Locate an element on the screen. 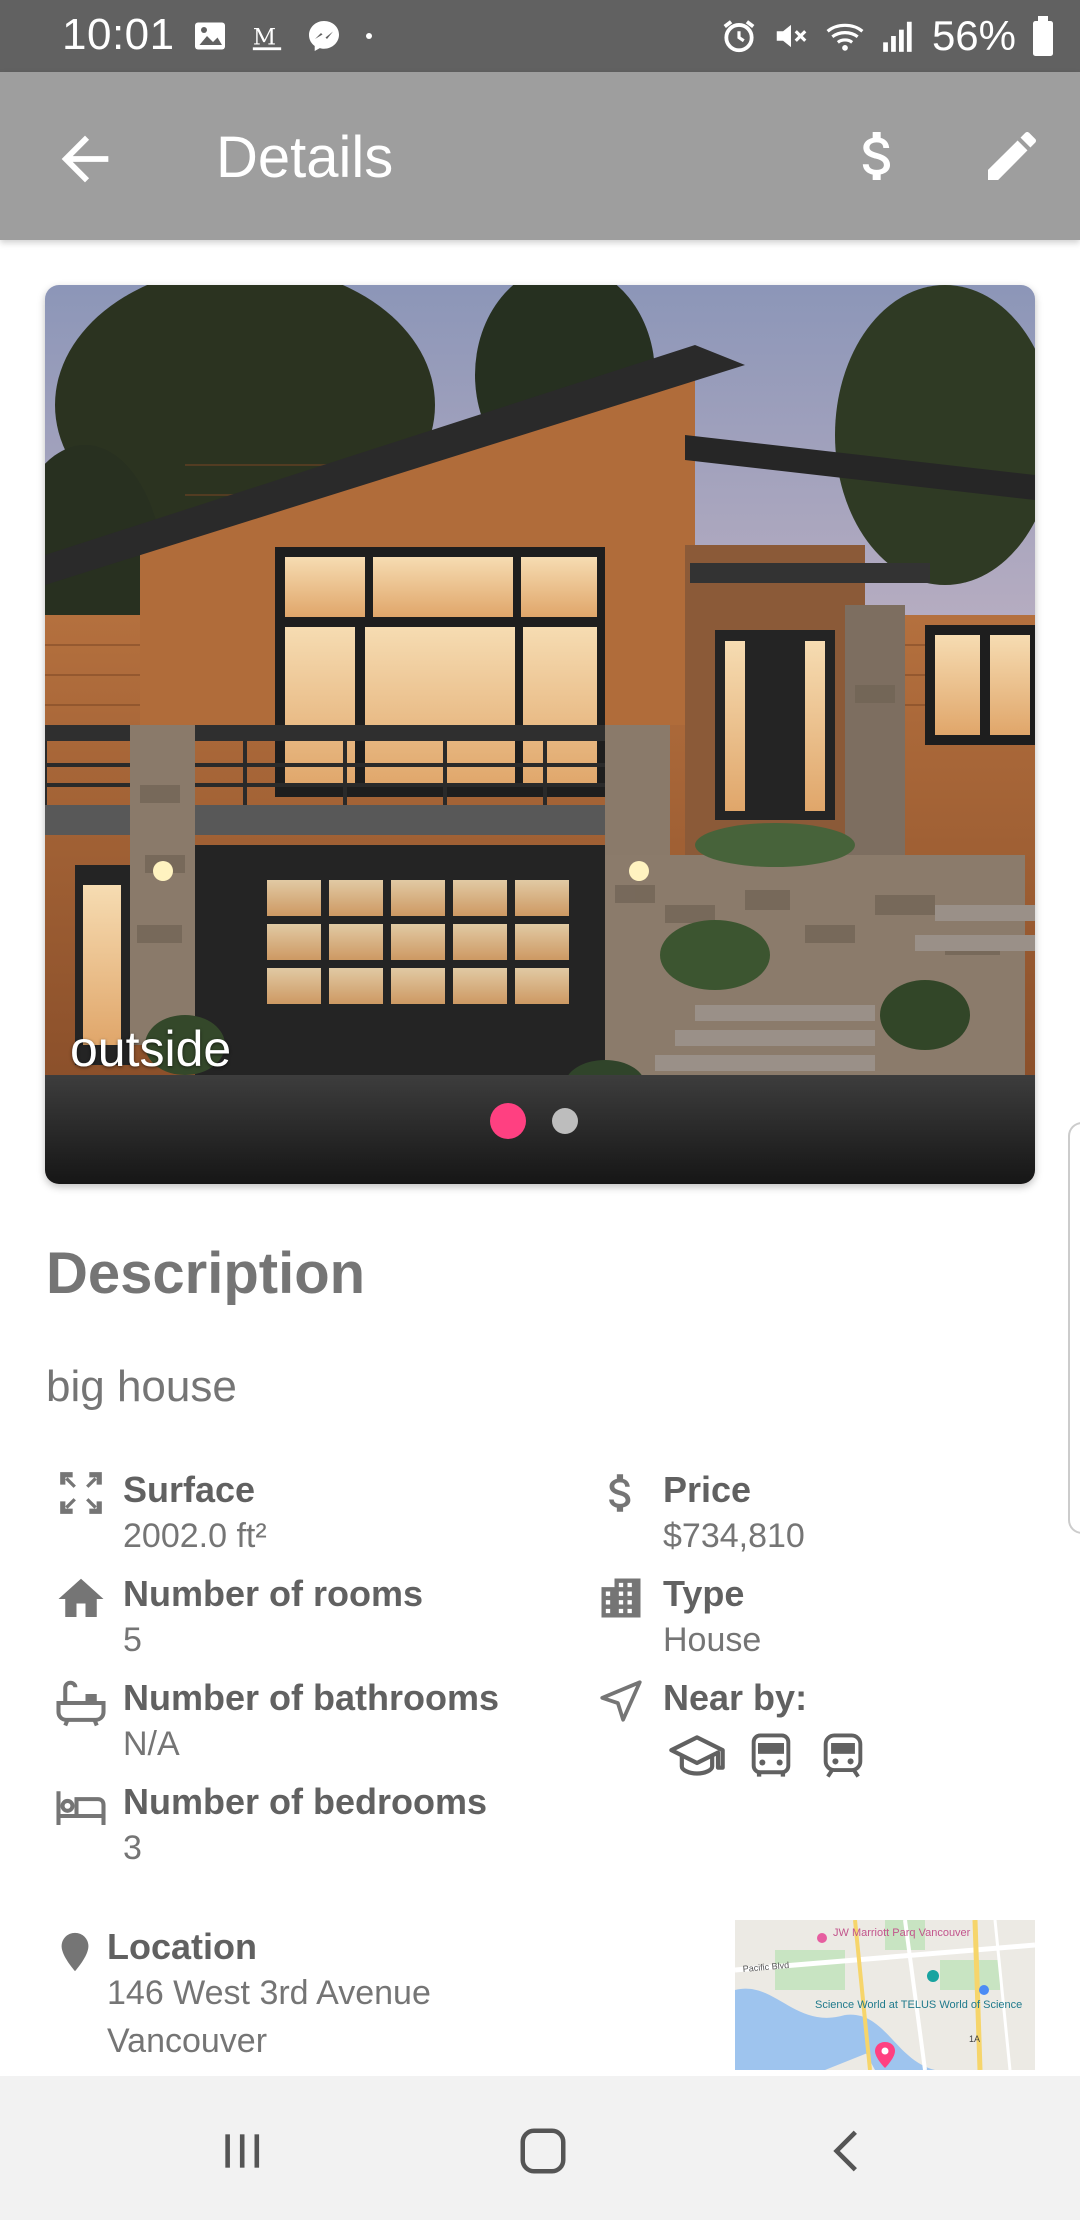  rooms-attribute: Number of rooms 5 is located at coordinates (237, 1618).